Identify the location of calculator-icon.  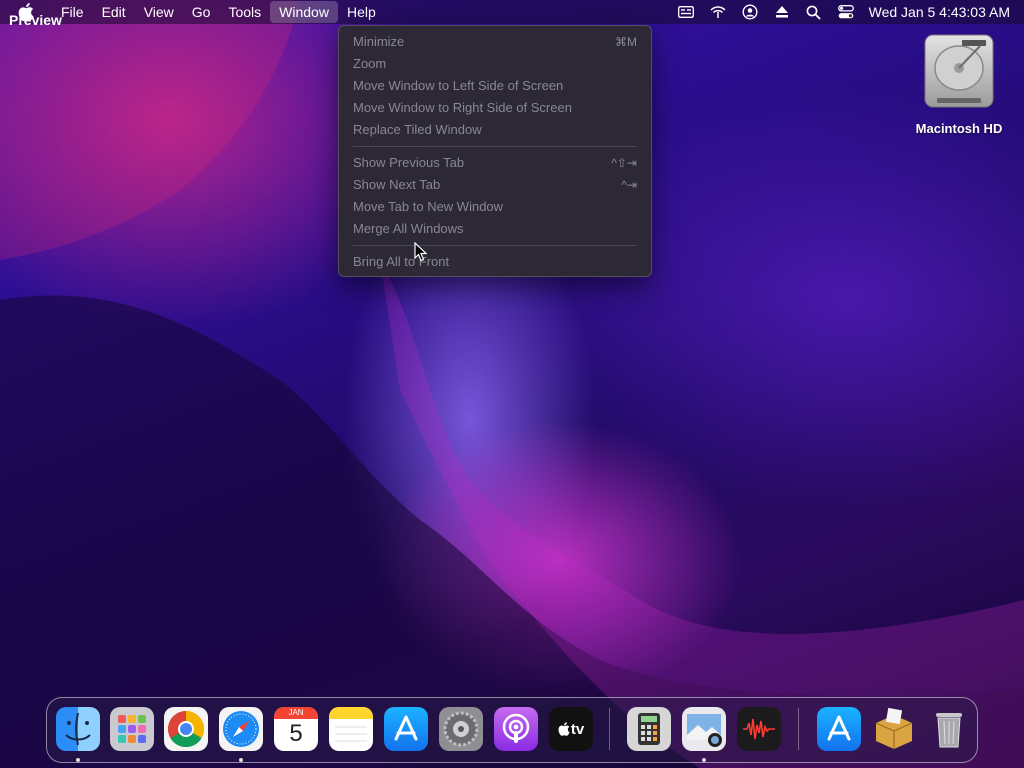
(649, 729).